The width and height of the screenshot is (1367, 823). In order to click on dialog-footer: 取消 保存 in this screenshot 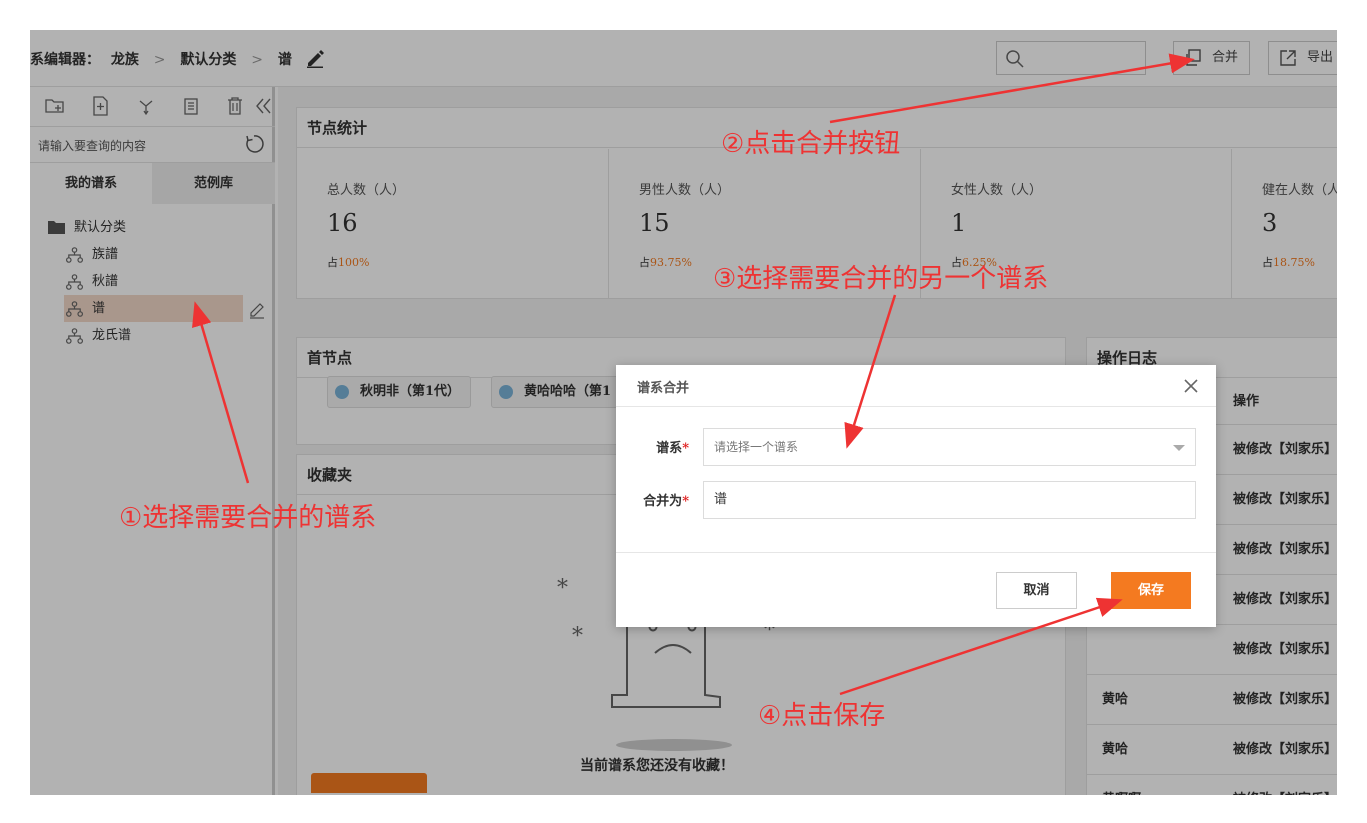, I will do `click(916, 589)`.